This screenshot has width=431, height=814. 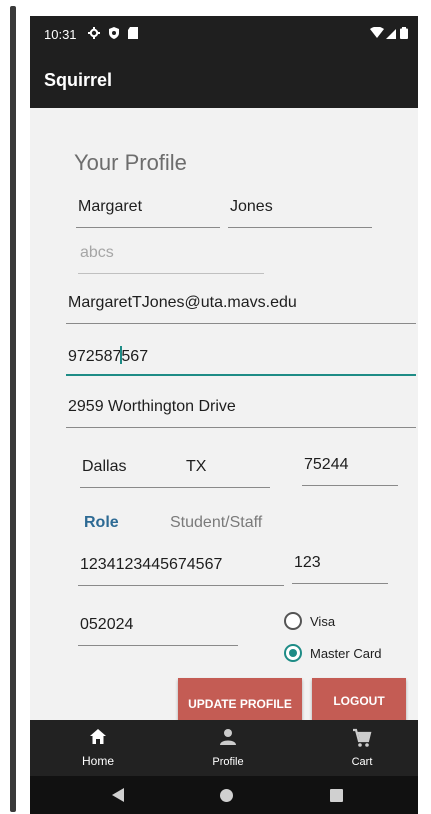 I want to click on zip-field: 75244, so click(x=350, y=471).